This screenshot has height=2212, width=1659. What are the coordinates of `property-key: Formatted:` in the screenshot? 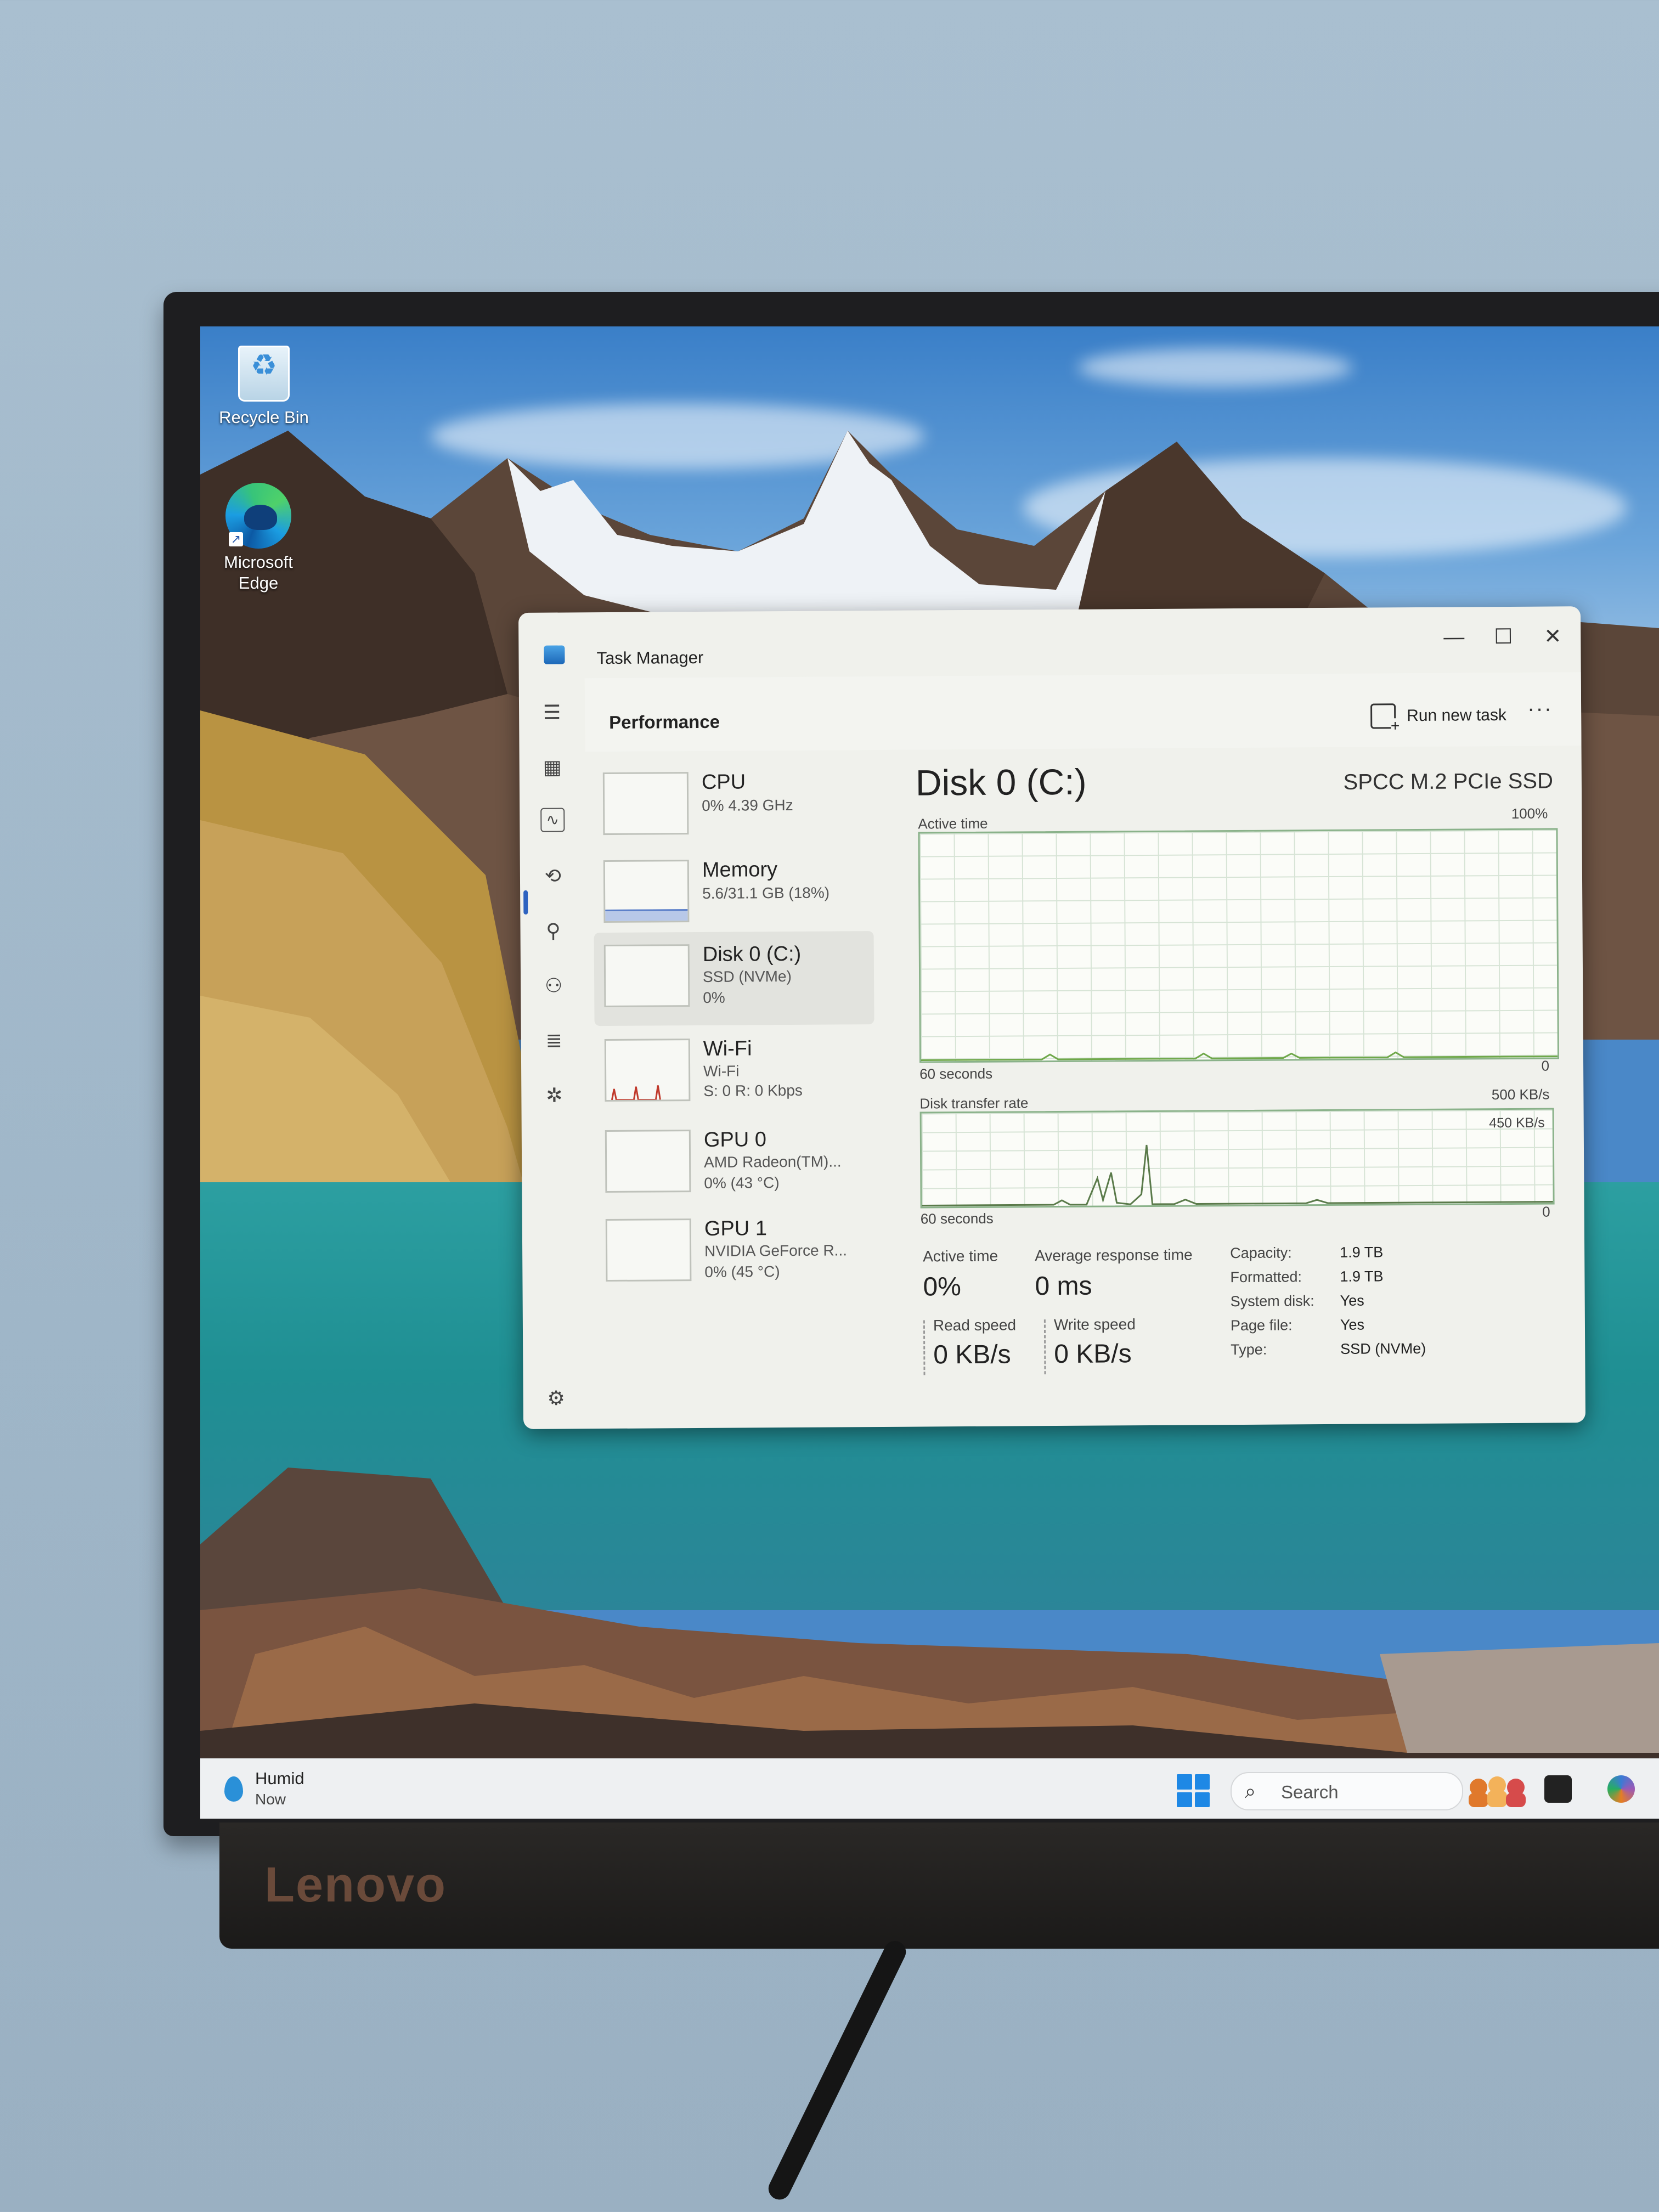 It's located at (1266, 1277).